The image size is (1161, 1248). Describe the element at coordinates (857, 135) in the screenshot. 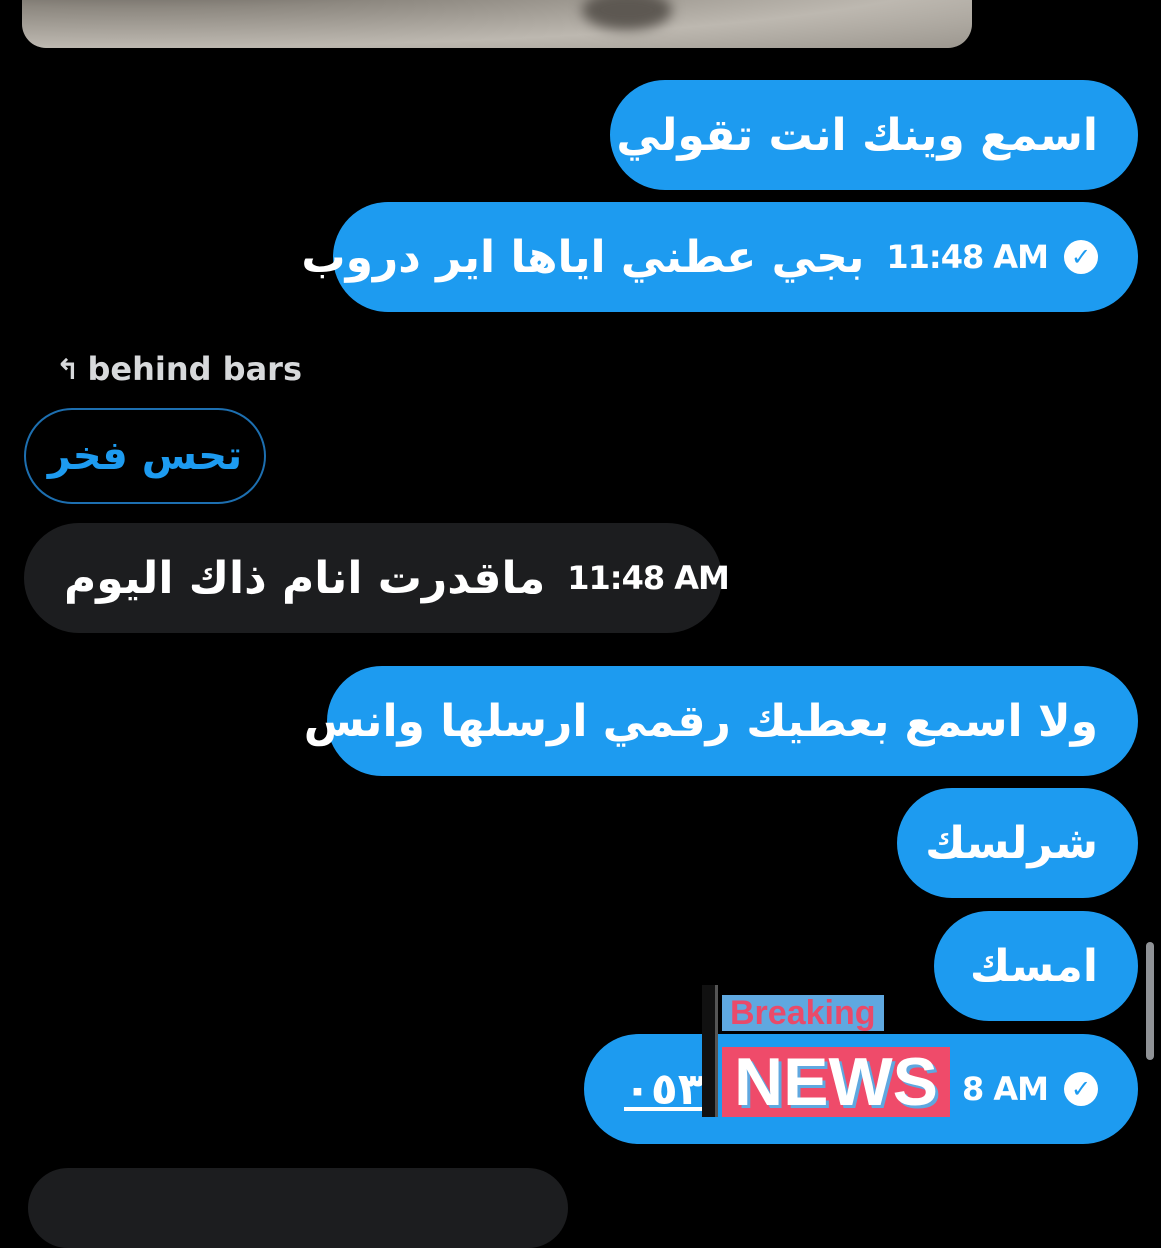

I see `message-text: اسمع وينك انت تقولي` at that location.